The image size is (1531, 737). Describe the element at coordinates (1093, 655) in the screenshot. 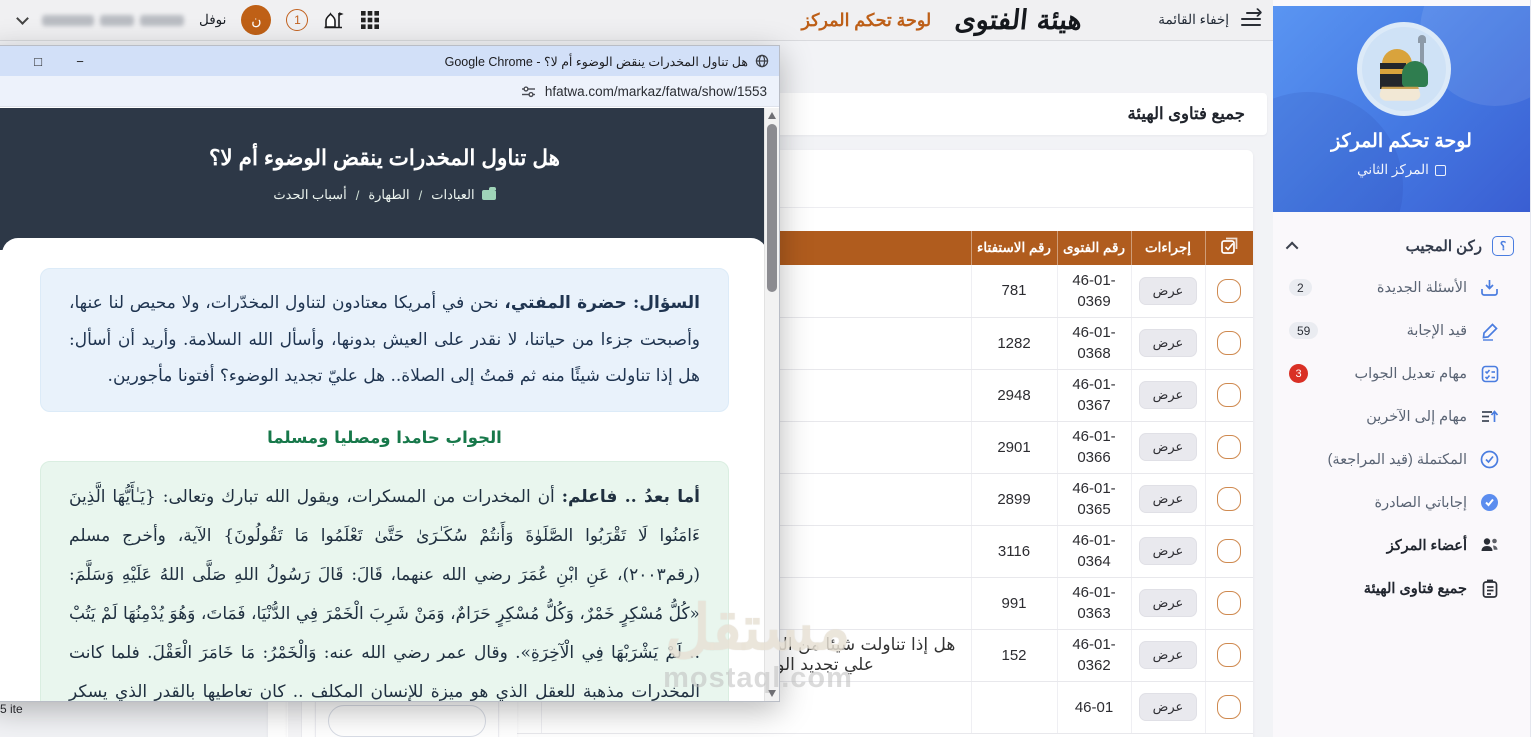

I see `fatwa-number-cell: 46-01-0362` at that location.